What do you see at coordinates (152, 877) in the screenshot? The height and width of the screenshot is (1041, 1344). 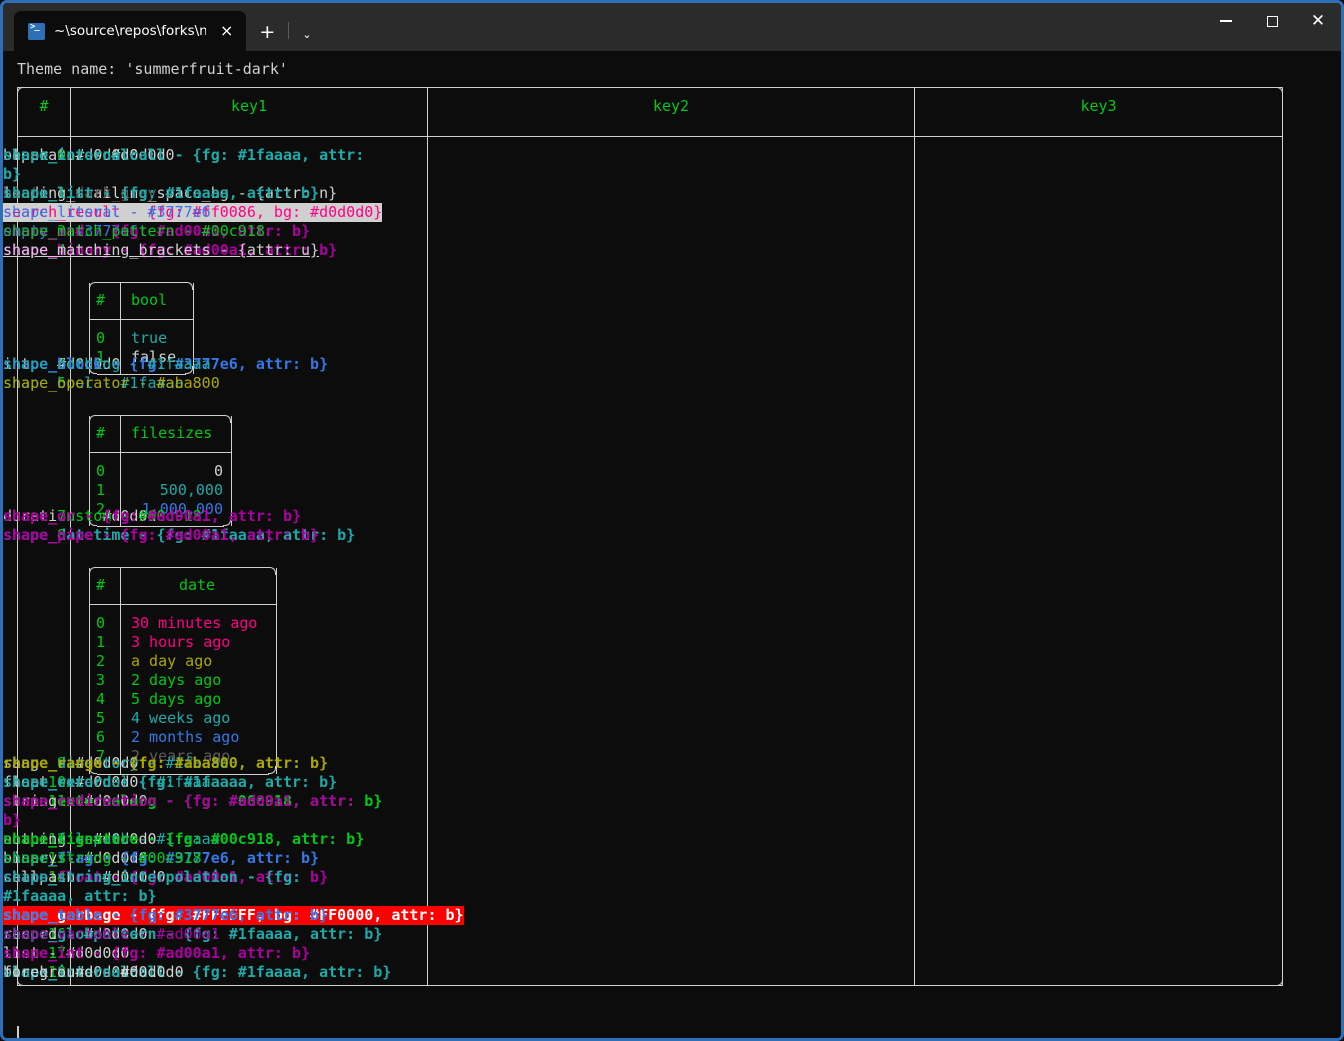 I see `entry-shape-string-interpolation: shape_string_interpolation - {fg:` at bounding box center [152, 877].